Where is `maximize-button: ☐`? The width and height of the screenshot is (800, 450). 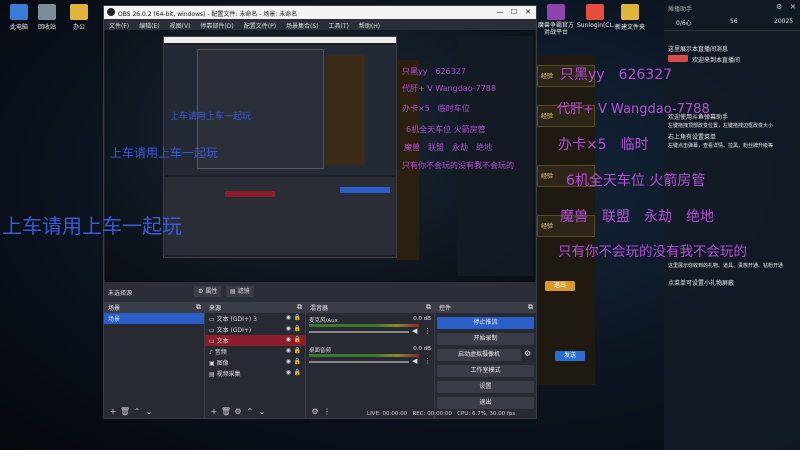 maximize-button: ☐ is located at coordinates (514, 12).